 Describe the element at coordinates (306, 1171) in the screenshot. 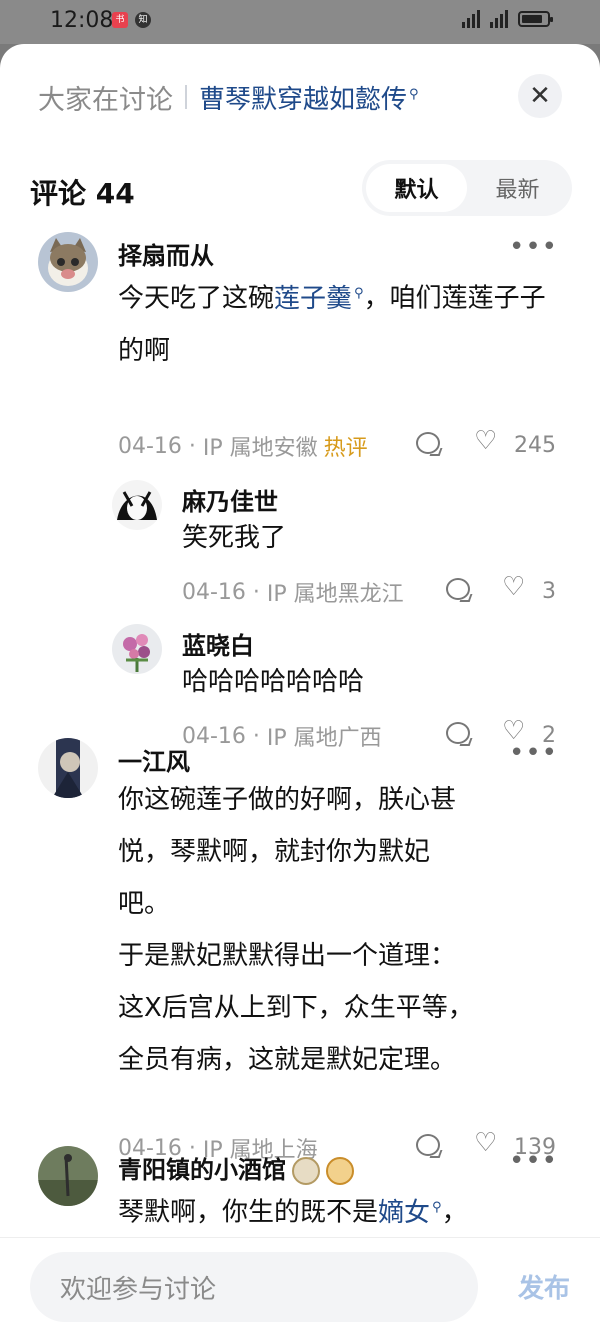

I see `crown-badge-icon` at that location.